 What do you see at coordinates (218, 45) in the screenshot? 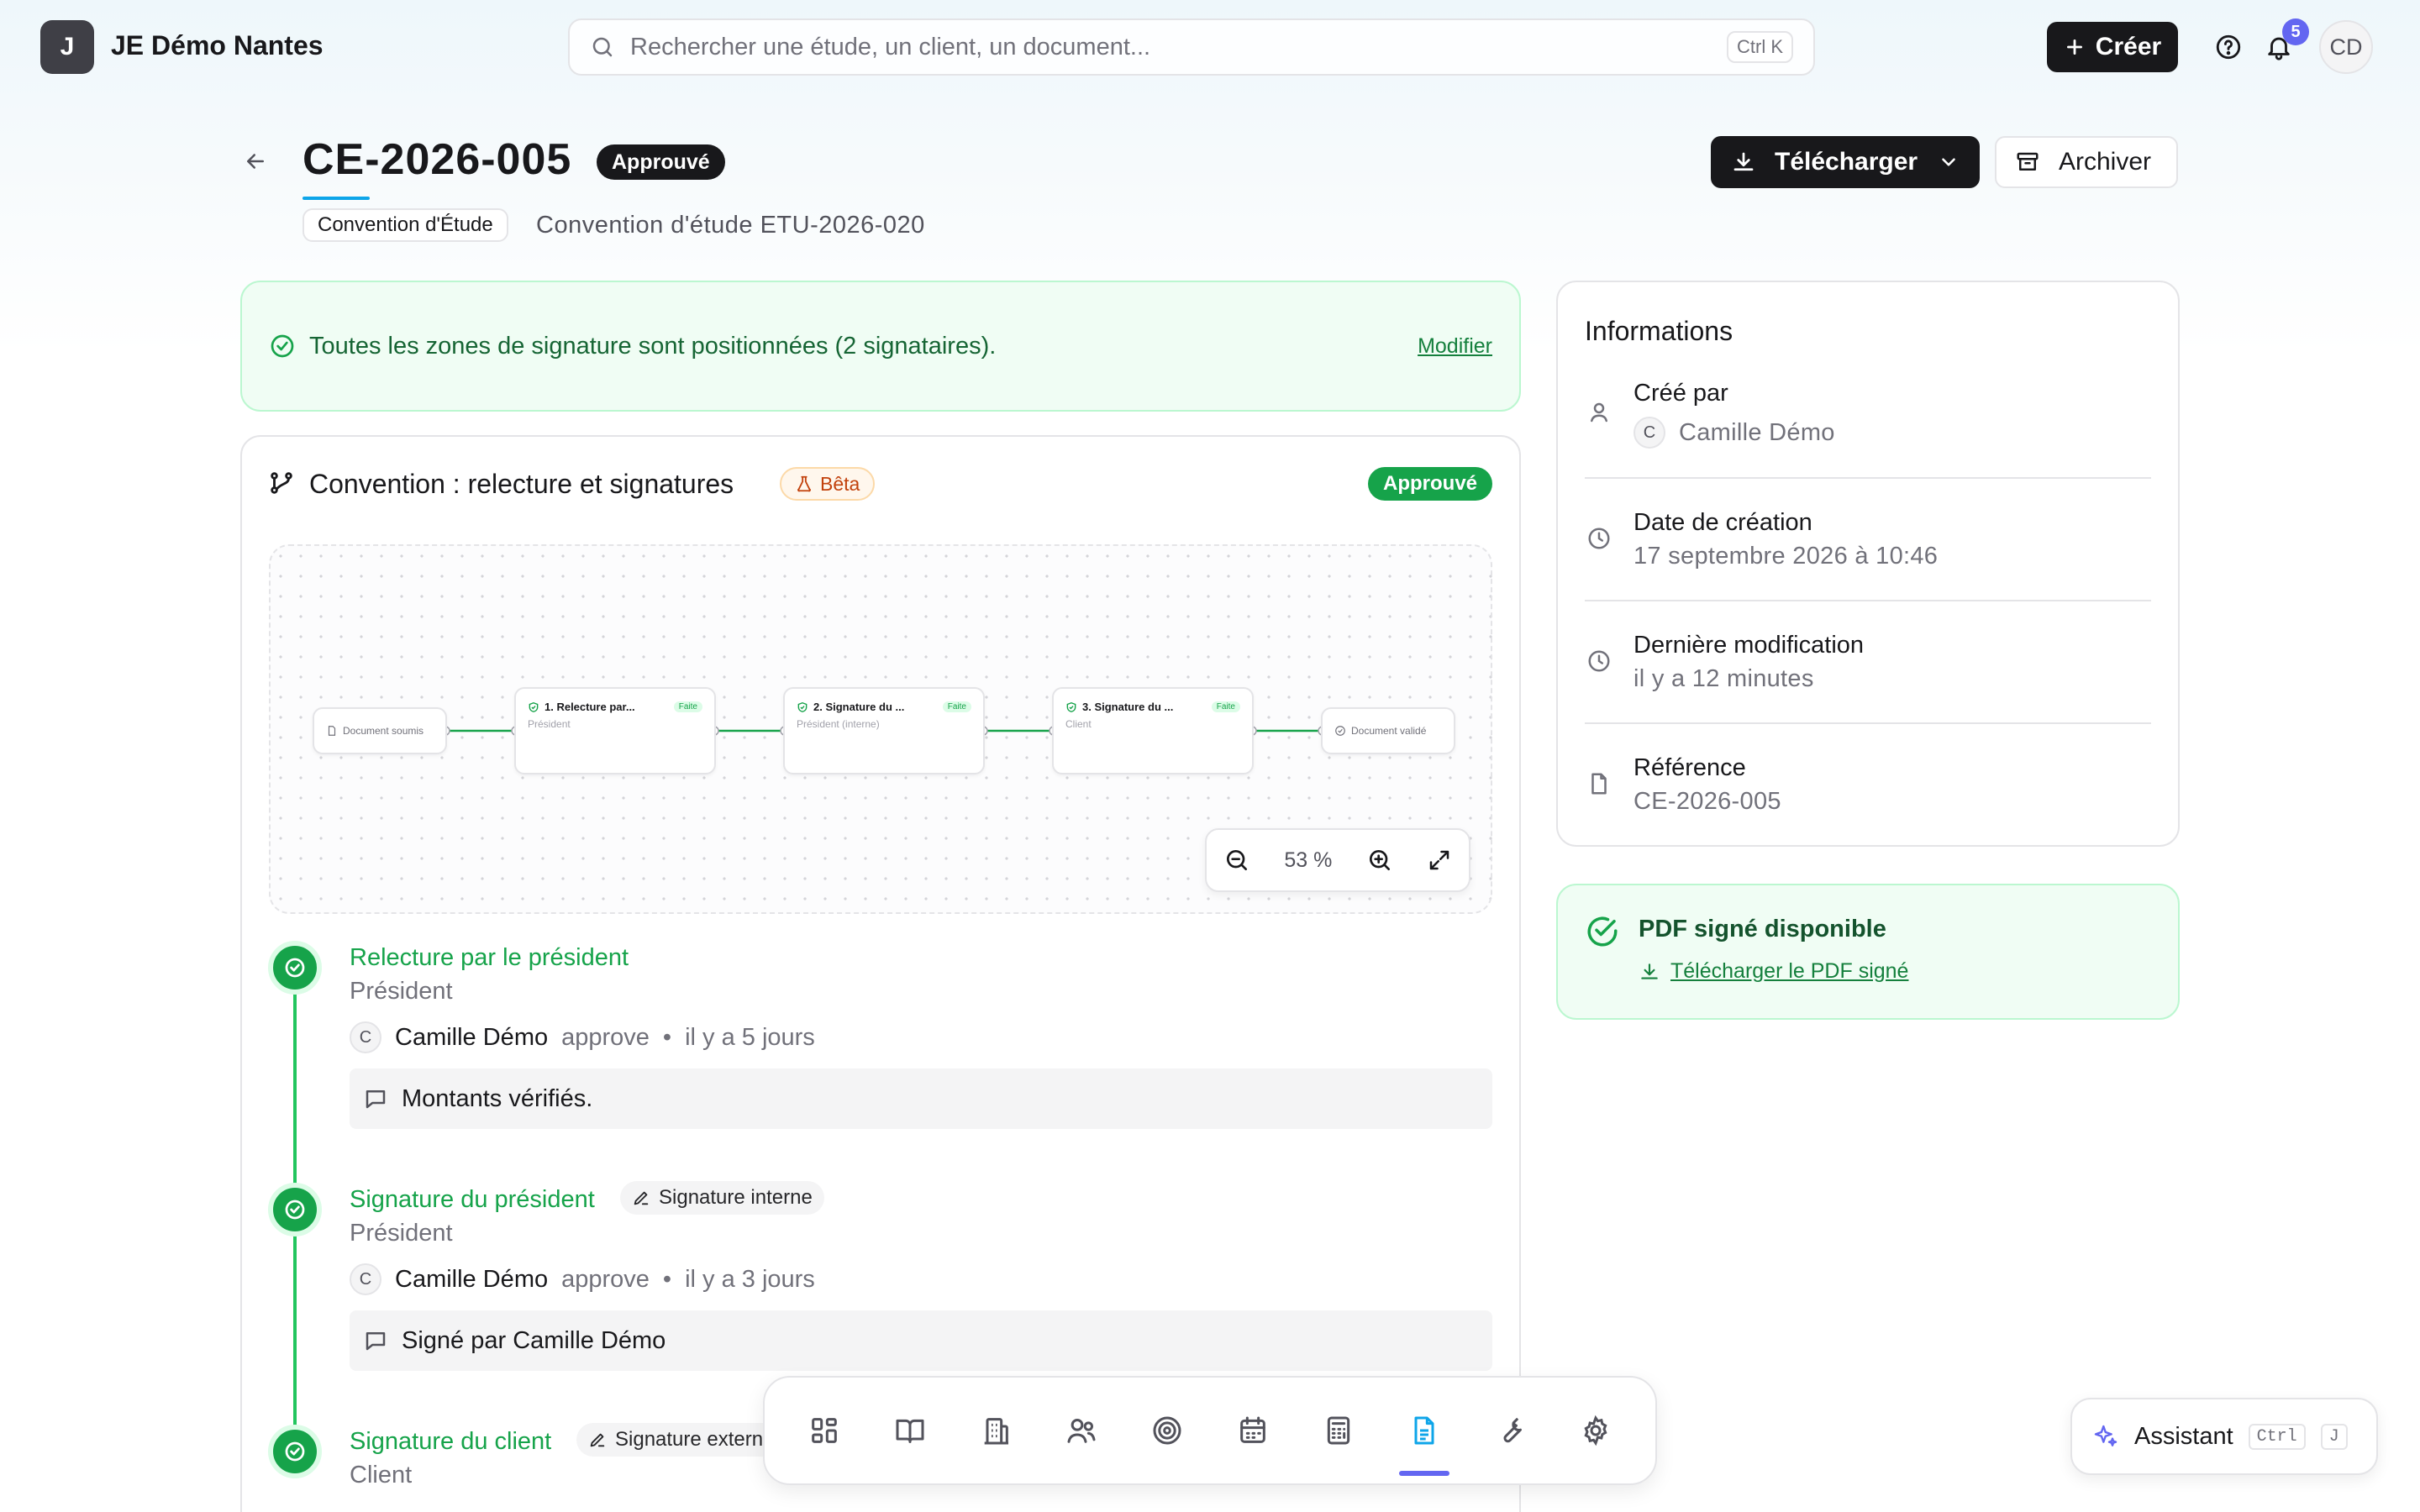
I see `workspace-name: JE Démo Nantes` at bounding box center [218, 45].